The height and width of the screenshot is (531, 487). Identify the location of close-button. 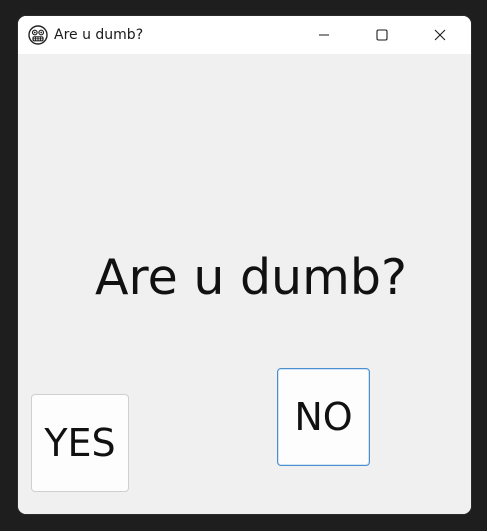
(440, 35).